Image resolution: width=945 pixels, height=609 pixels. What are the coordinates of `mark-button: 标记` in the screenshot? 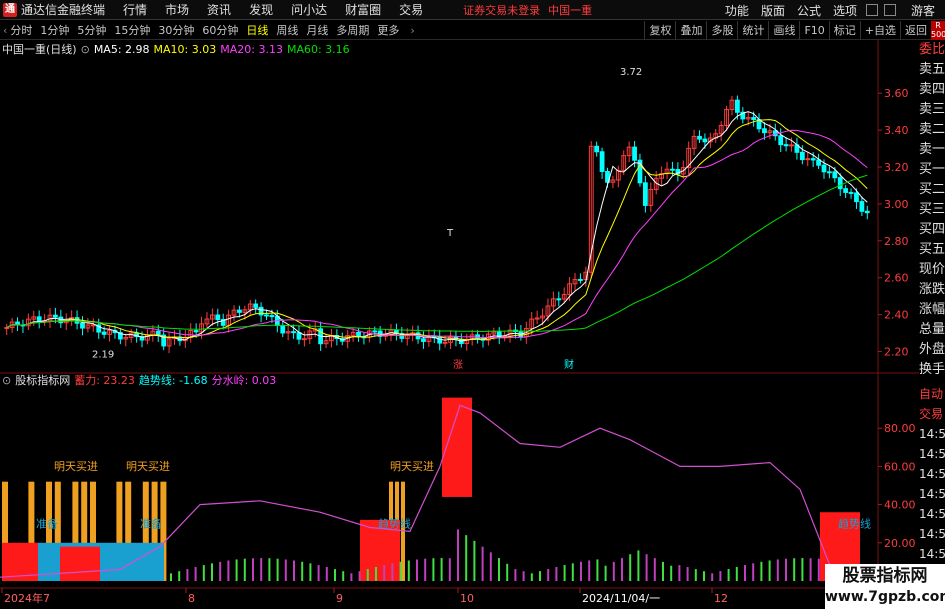 It's located at (844, 30).